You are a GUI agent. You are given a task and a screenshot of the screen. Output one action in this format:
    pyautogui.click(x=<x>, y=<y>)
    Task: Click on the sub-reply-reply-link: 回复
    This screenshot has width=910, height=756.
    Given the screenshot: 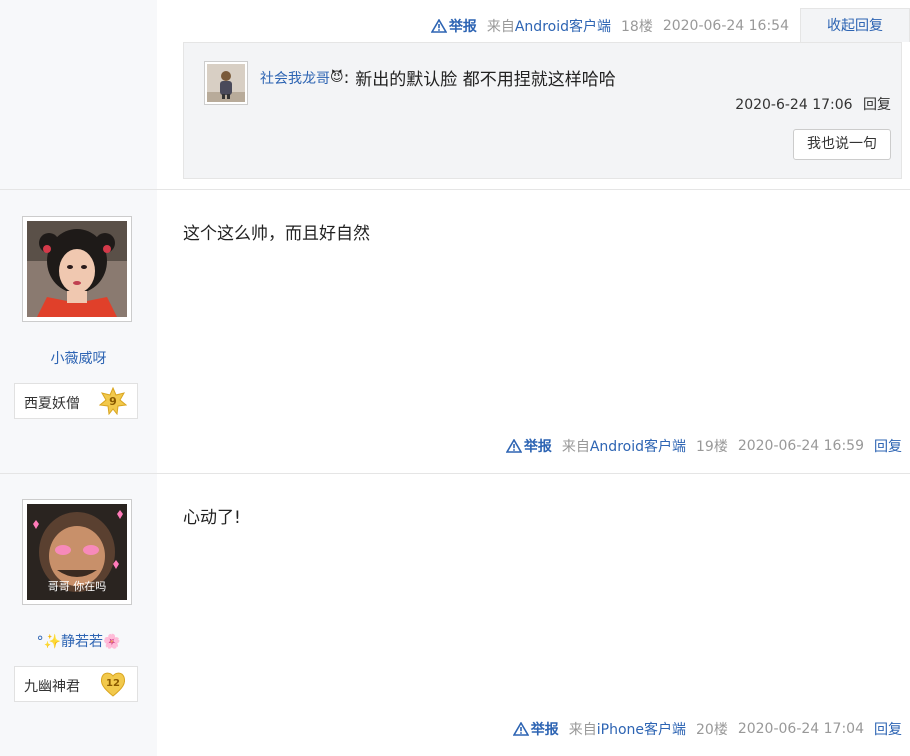 What is the action you would take?
    pyautogui.click(x=877, y=105)
    